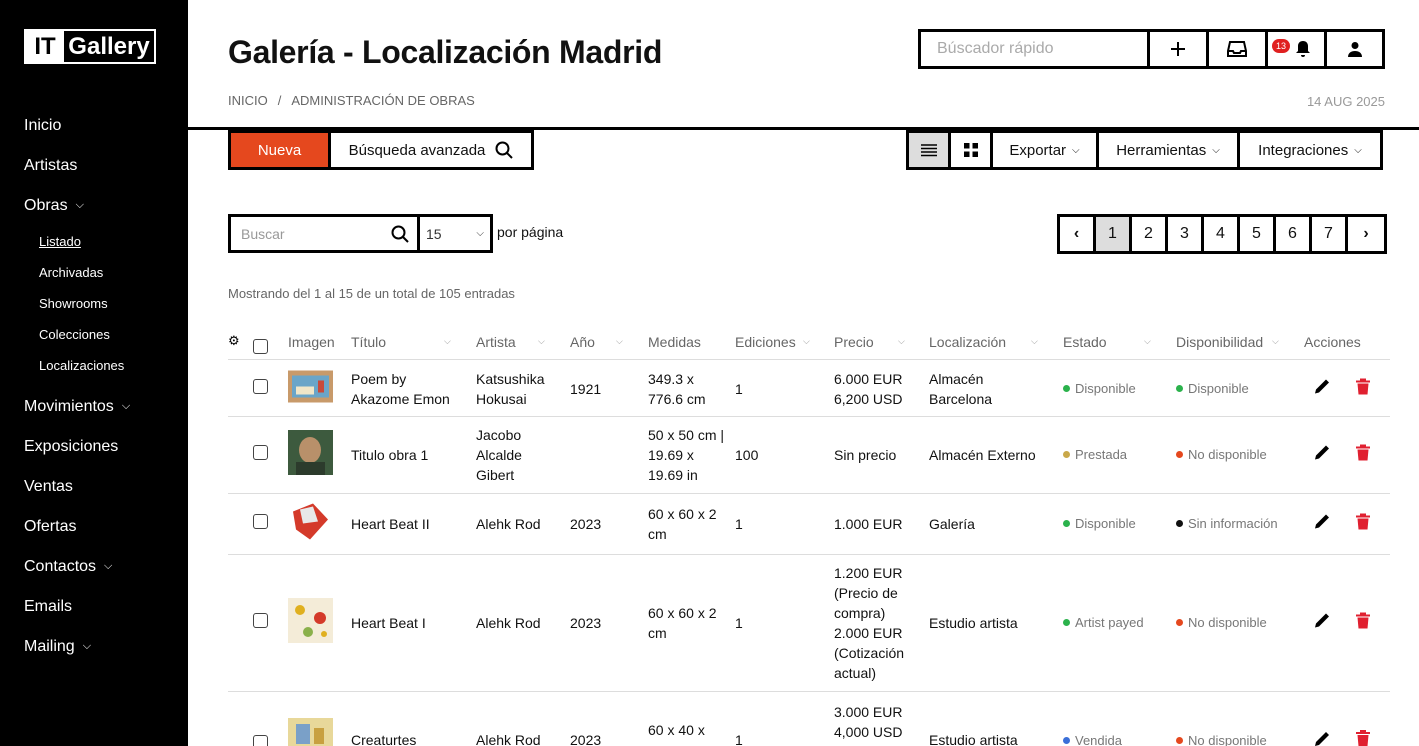 The height and width of the screenshot is (746, 1419). I want to click on cell-state: Vendida, so click(1092, 739).